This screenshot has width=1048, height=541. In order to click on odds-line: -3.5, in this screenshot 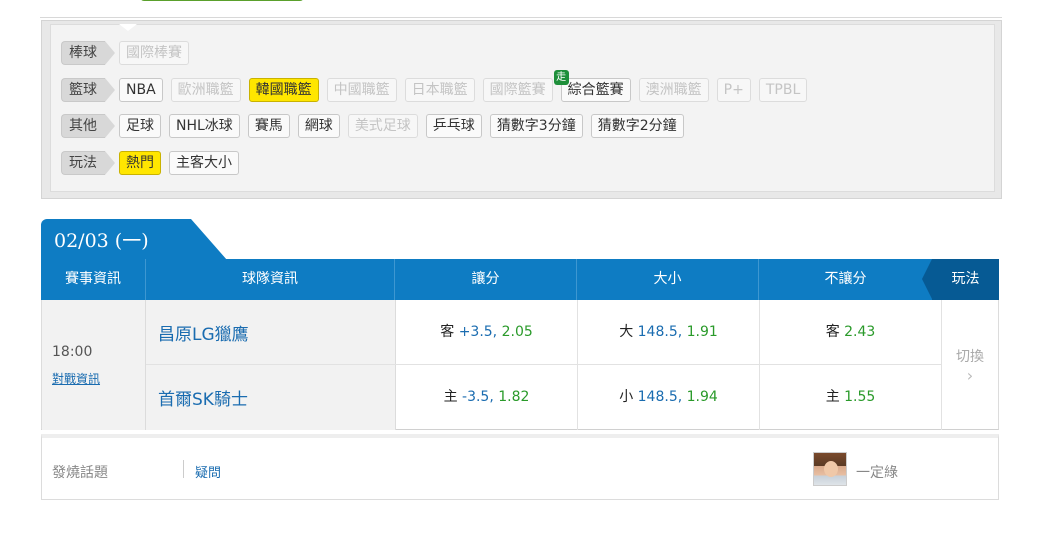, I will do `click(478, 397)`.